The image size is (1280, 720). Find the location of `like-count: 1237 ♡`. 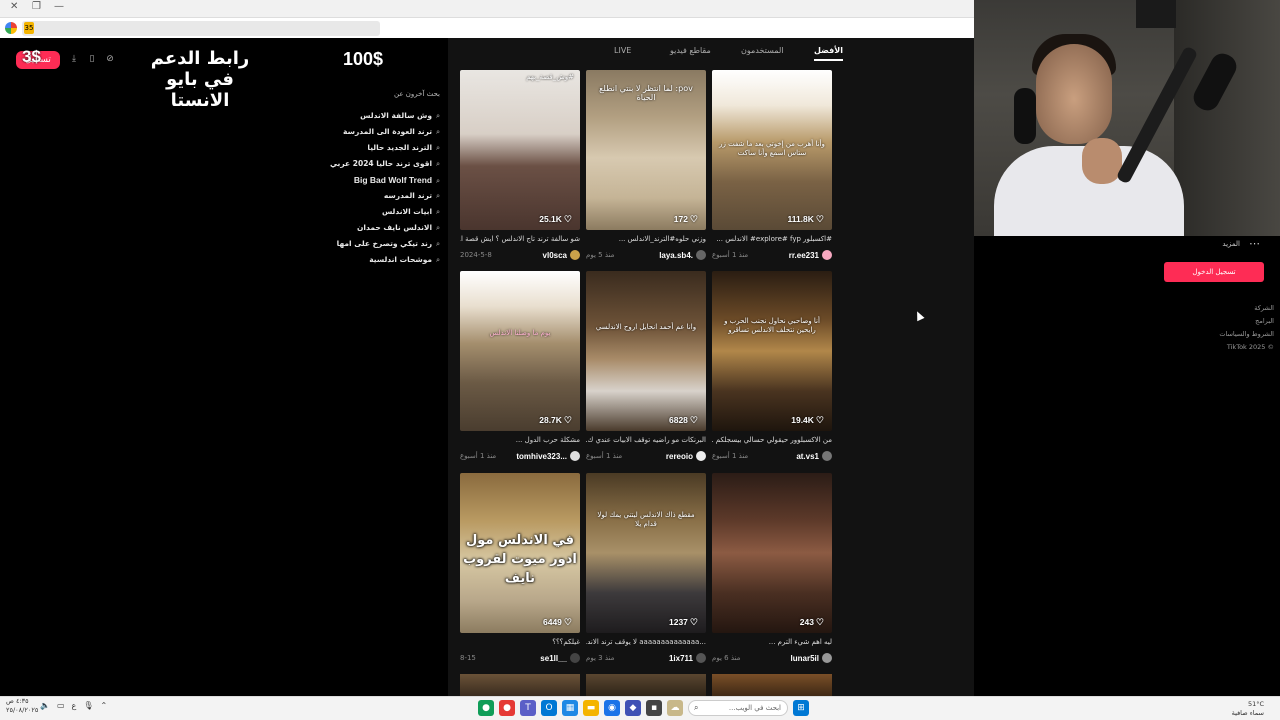

like-count: 1237 ♡ is located at coordinates (683, 622).